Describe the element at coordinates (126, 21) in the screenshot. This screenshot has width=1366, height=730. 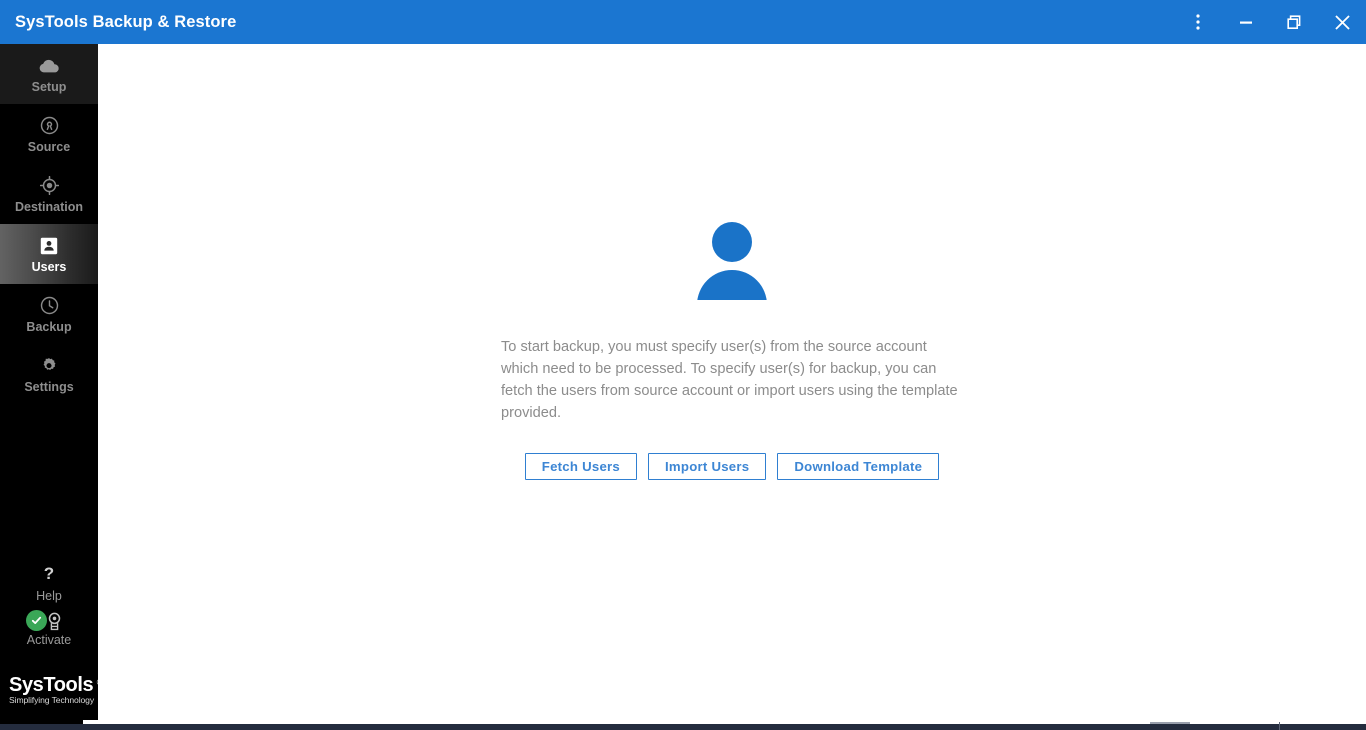
I see `window-title: SysTools Backup & Restore` at that location.